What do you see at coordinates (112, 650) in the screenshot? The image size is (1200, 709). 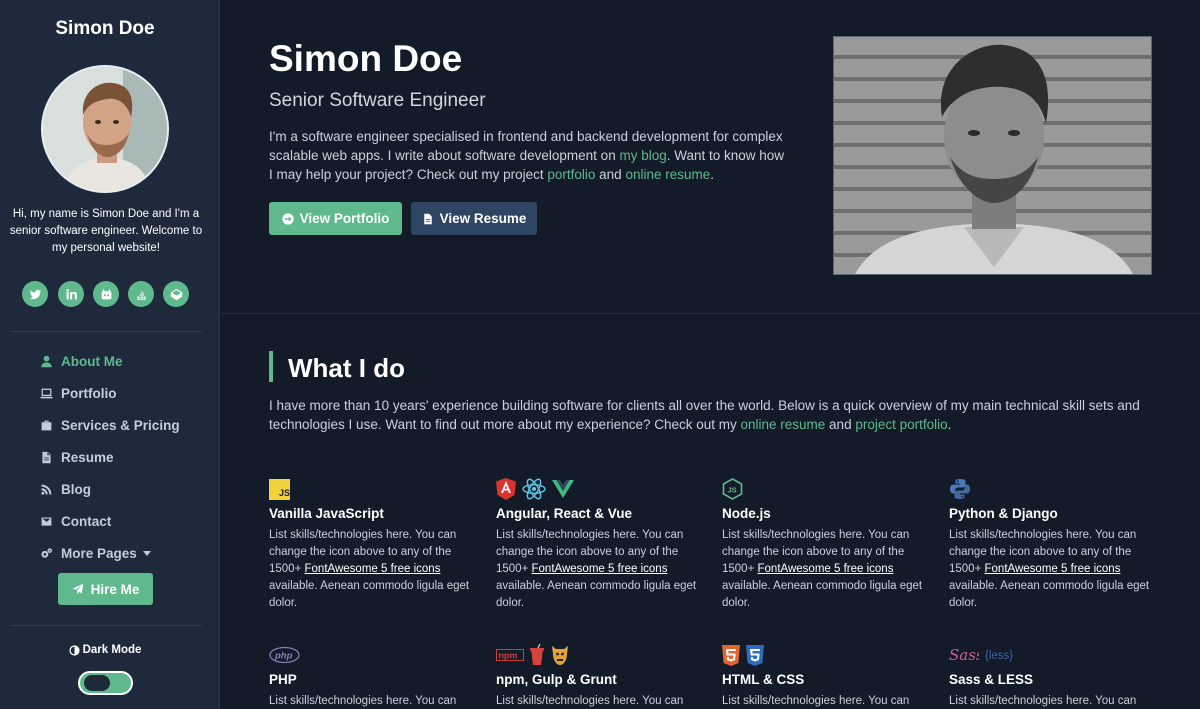 I see `dark-mode-label: Dark Mode` at bounding box center [112, 650].